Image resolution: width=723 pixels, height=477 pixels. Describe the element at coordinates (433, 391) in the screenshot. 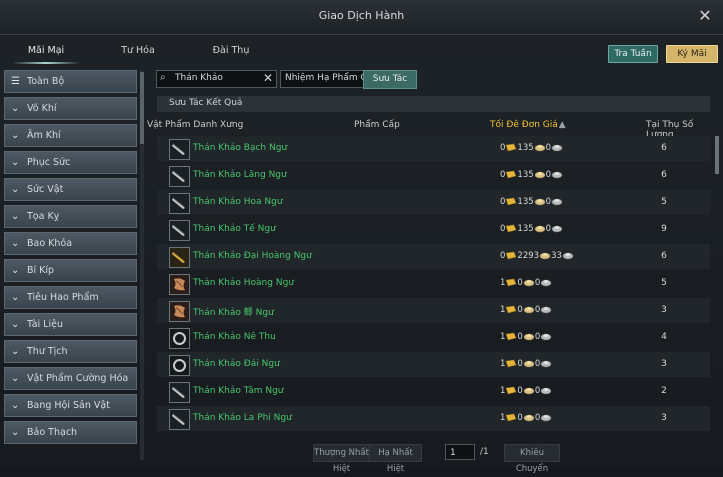

I see `table-row: Thán Khảo Tâm Ngư 1 0 0 2` at that location.